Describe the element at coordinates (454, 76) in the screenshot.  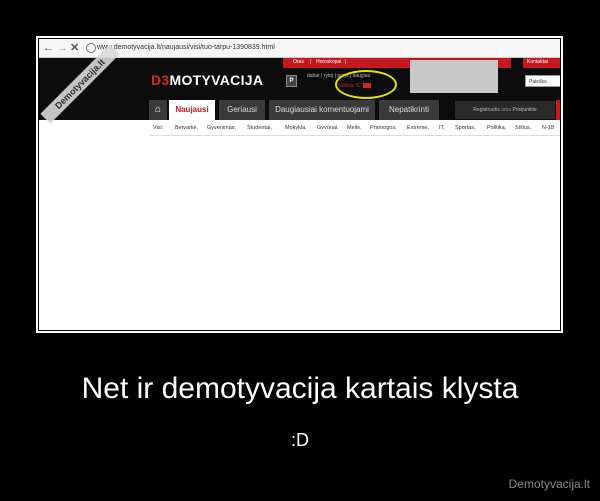
I see `ad-placeholder` at that location.